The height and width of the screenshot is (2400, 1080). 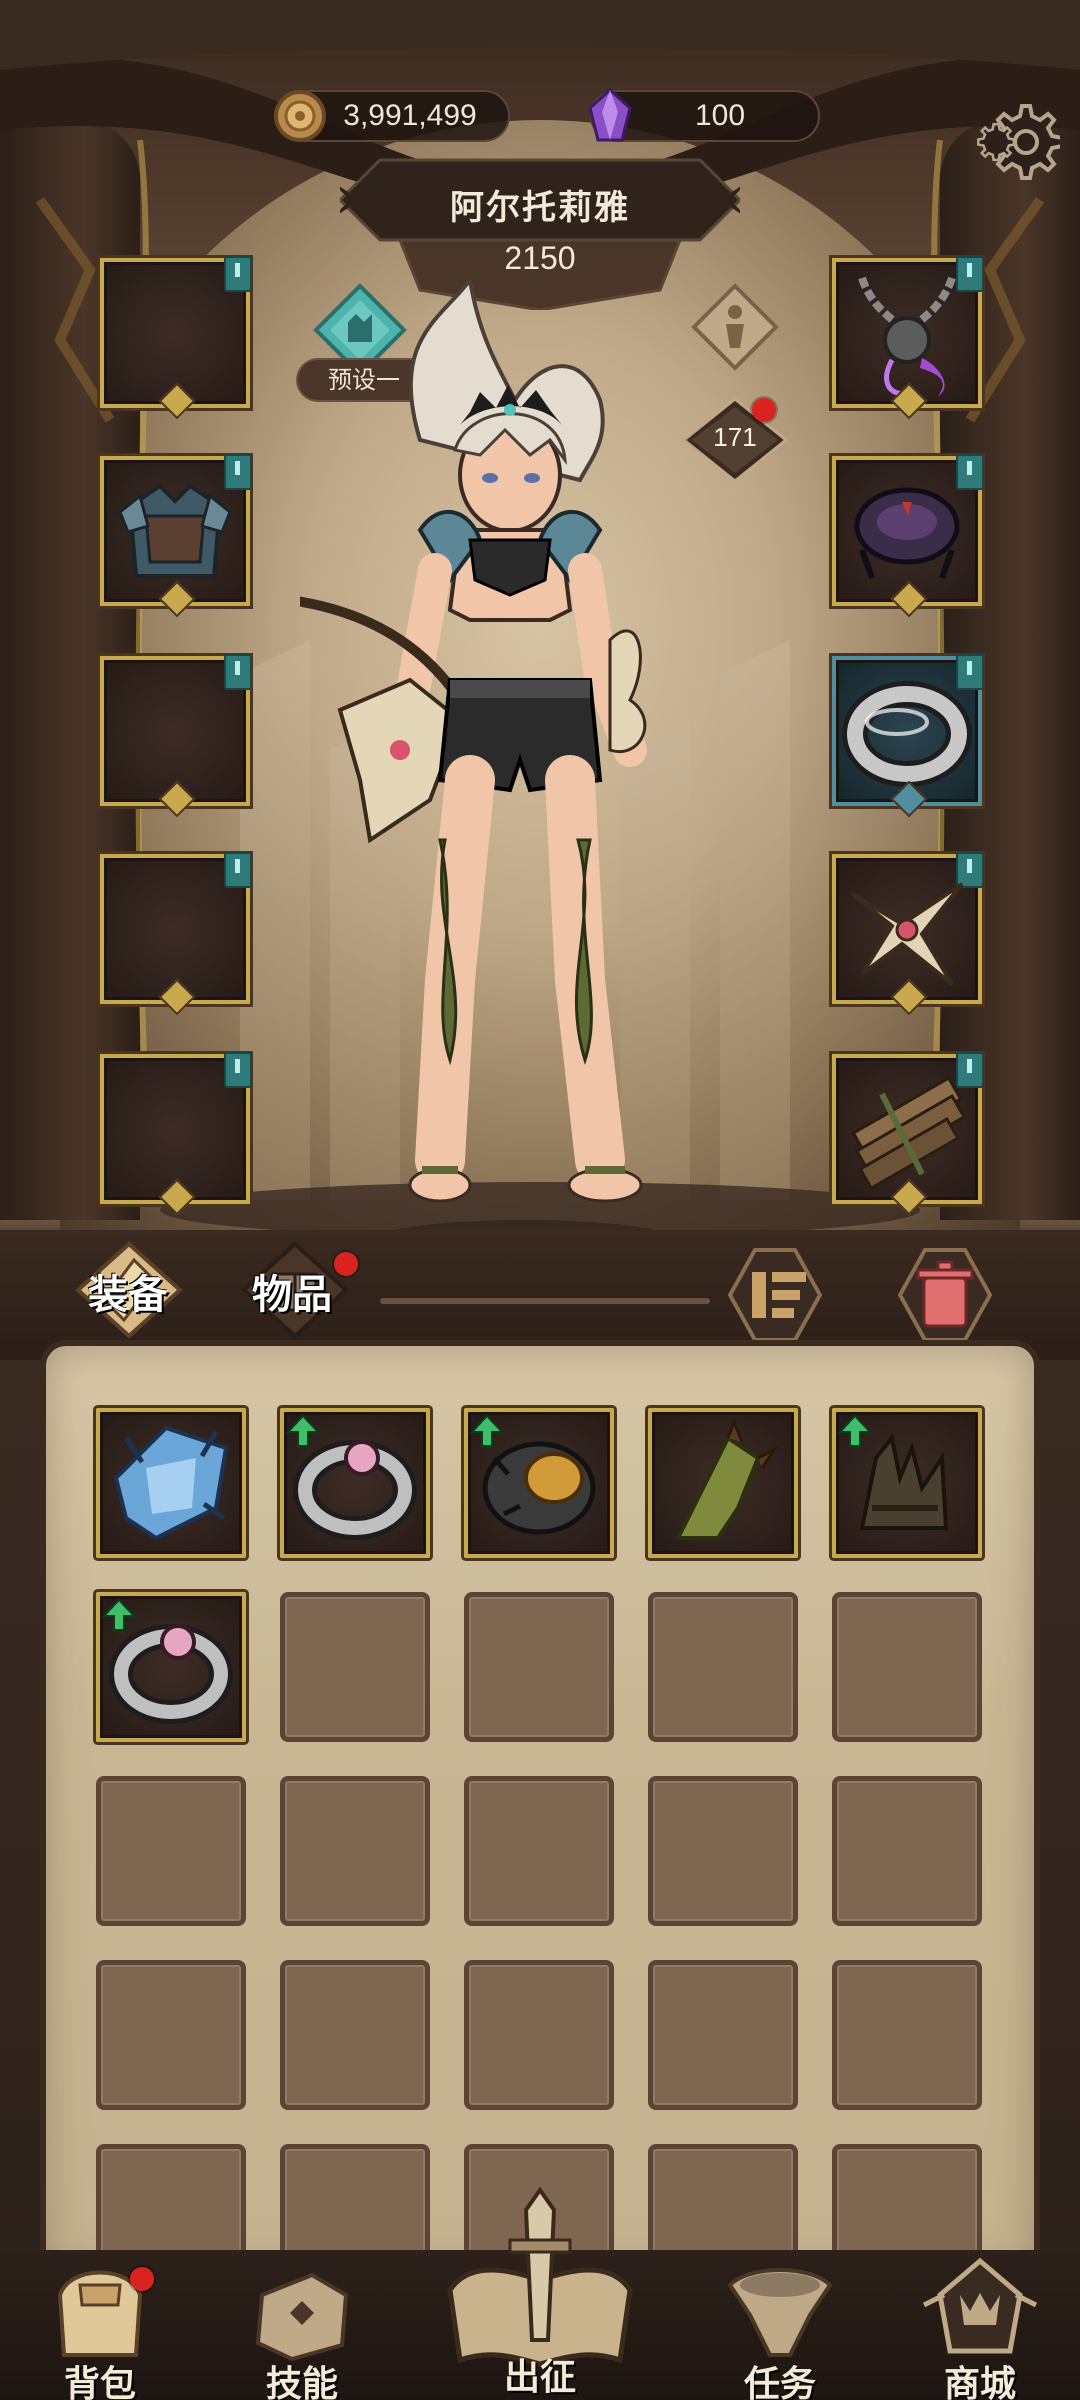 What do you see at coordinates (980, 2305) in the screenshot?
I see `shop-crown-icon` at bounding box center [980, 2305].